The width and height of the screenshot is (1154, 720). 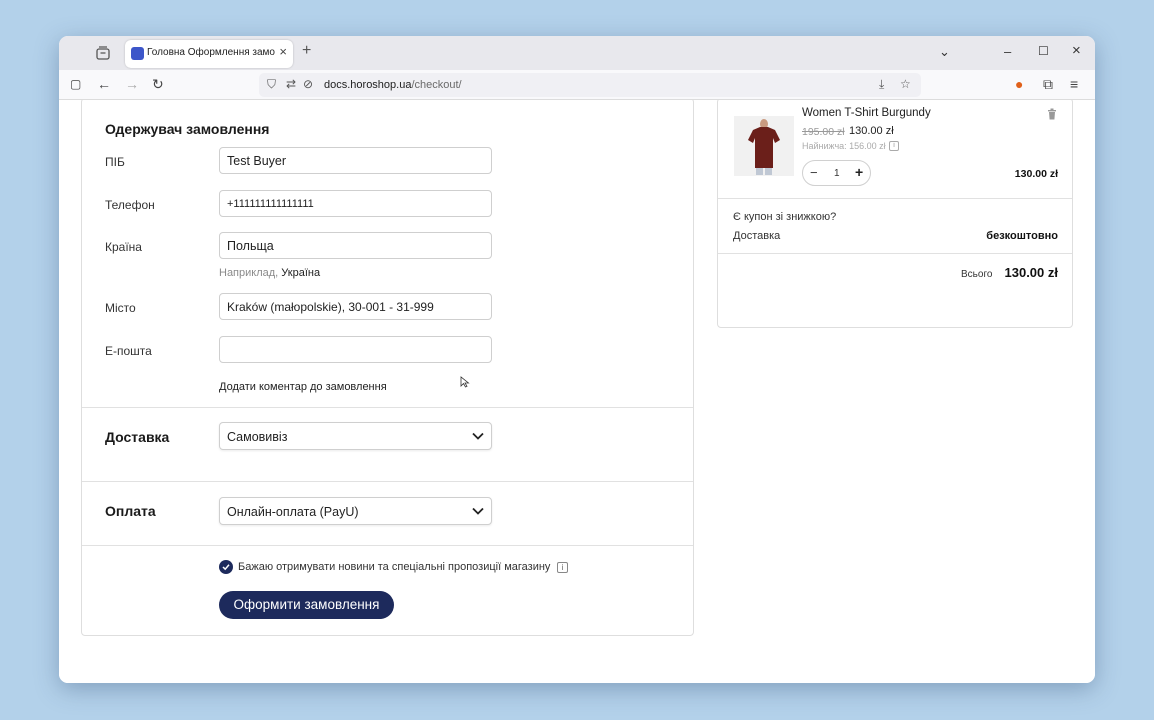 What do you see at coordinates (894, 146) in the screenshot?
I see `lowest-price-info-icon: i` at bounding box center [894, 146].